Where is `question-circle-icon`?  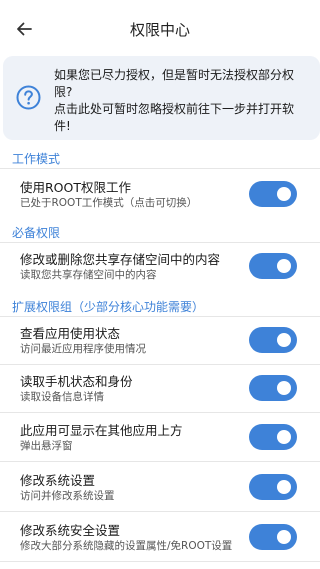
question-circle-icon is located at coordinates (28, 97).